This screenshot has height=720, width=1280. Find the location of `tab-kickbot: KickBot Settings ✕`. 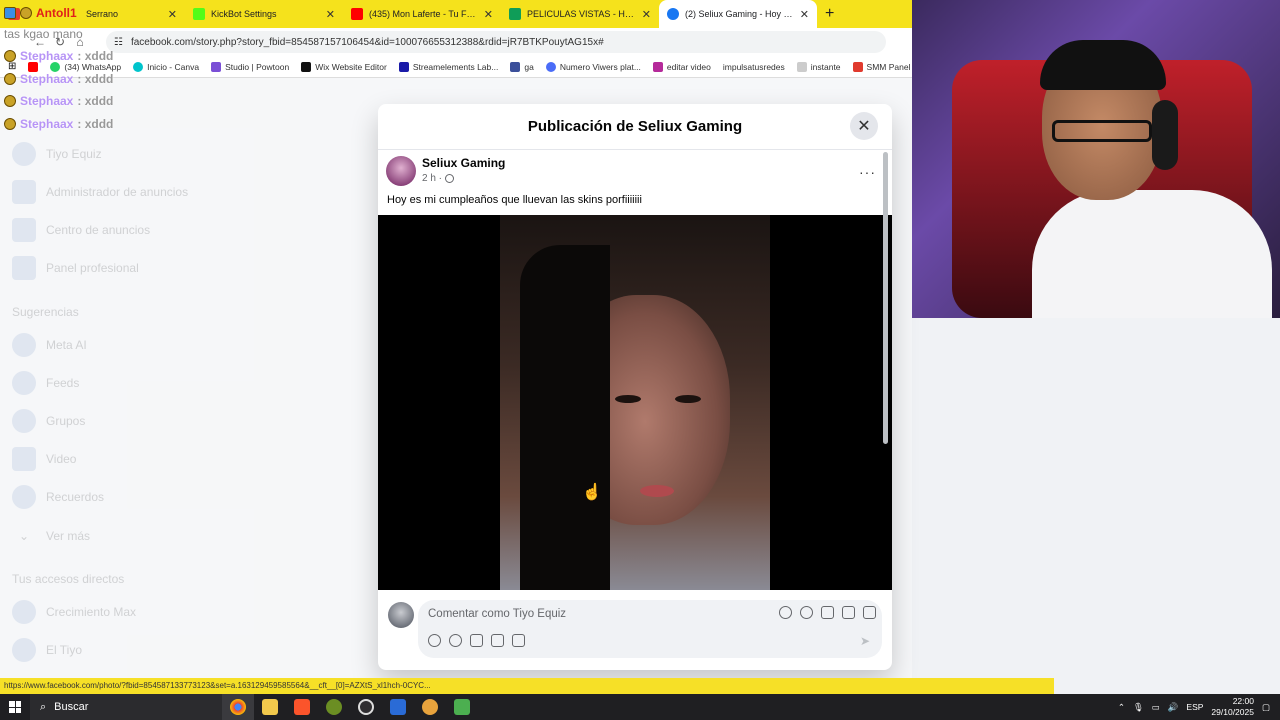

tab-kickbot: KickBot Settings ✕ is located at coordinates (264, 14).